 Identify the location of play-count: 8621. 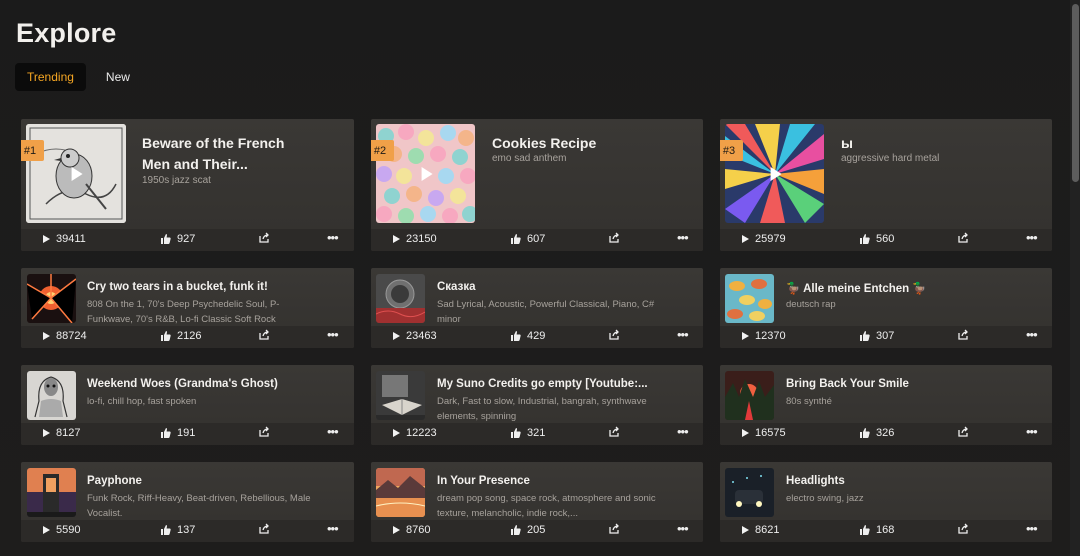
(760, 530).